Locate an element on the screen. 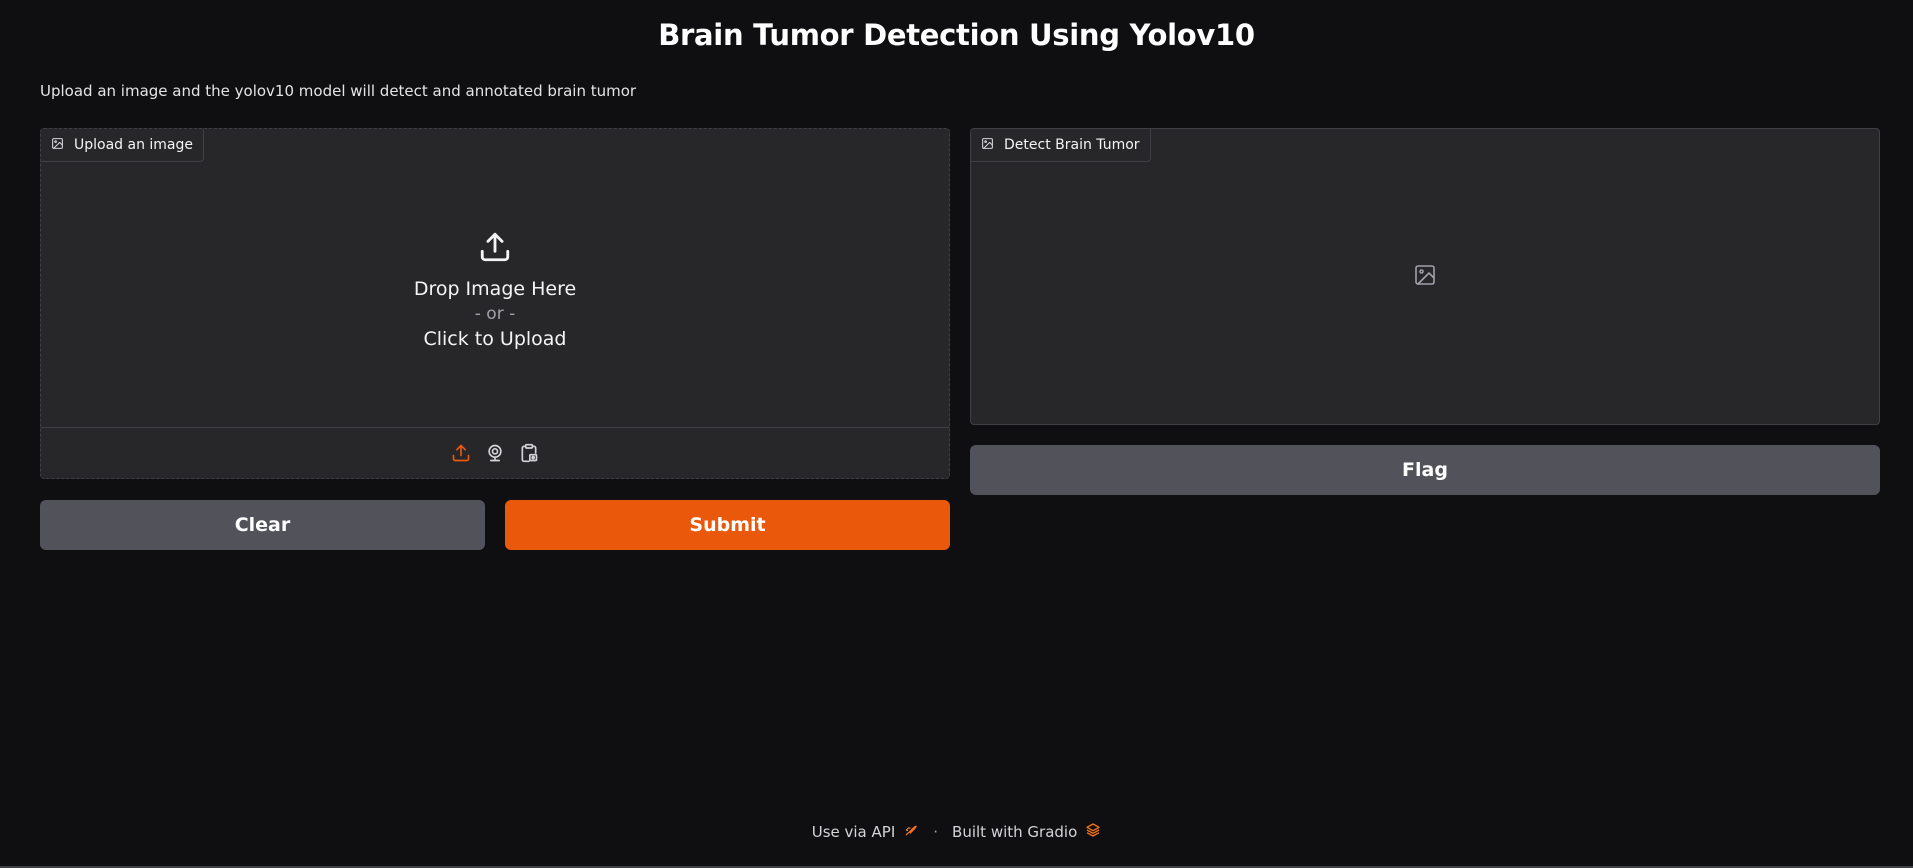  footer: Use via API · Built with Gradio is located at coordinates (956, 832).